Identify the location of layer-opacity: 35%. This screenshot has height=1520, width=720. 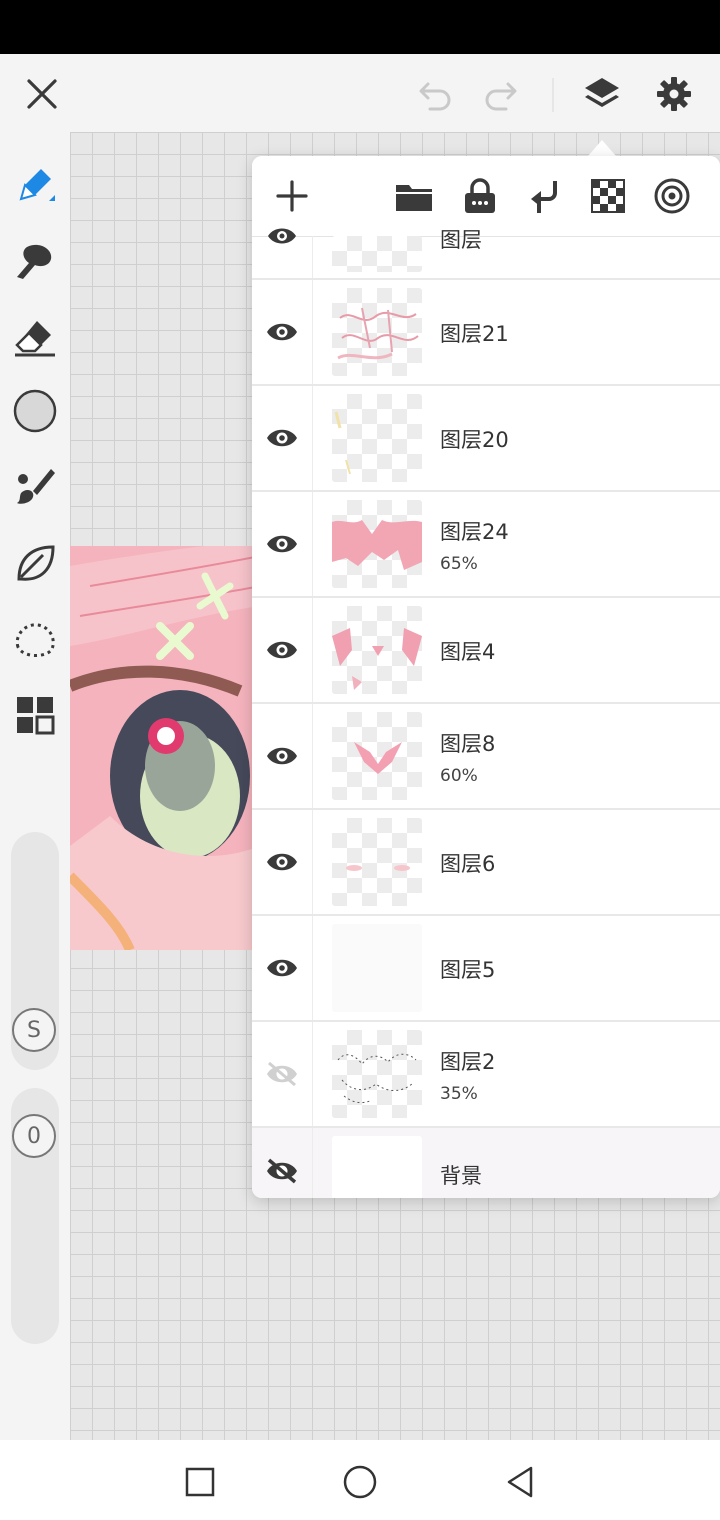
(459, 1094).